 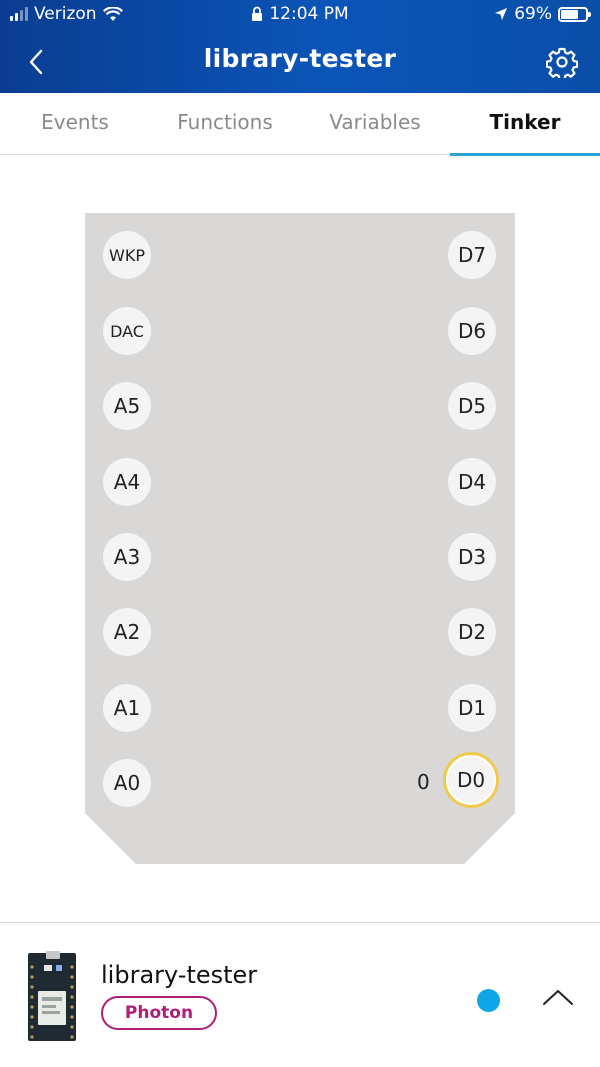 I want to click on pin-d1: D1, so click(x=472, y=708).